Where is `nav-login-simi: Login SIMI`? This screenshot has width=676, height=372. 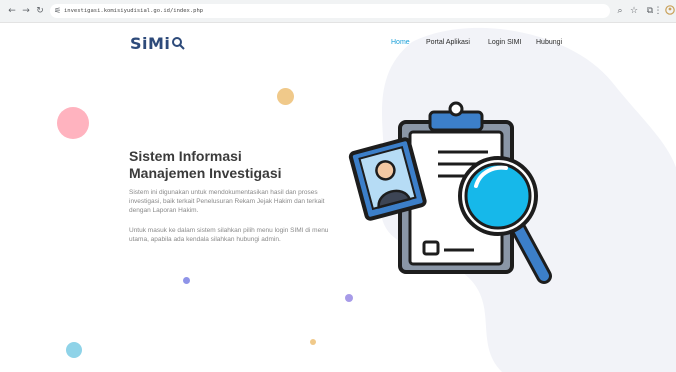 nav-login-simi: Login SIMI is located at coordinates (504, 42).